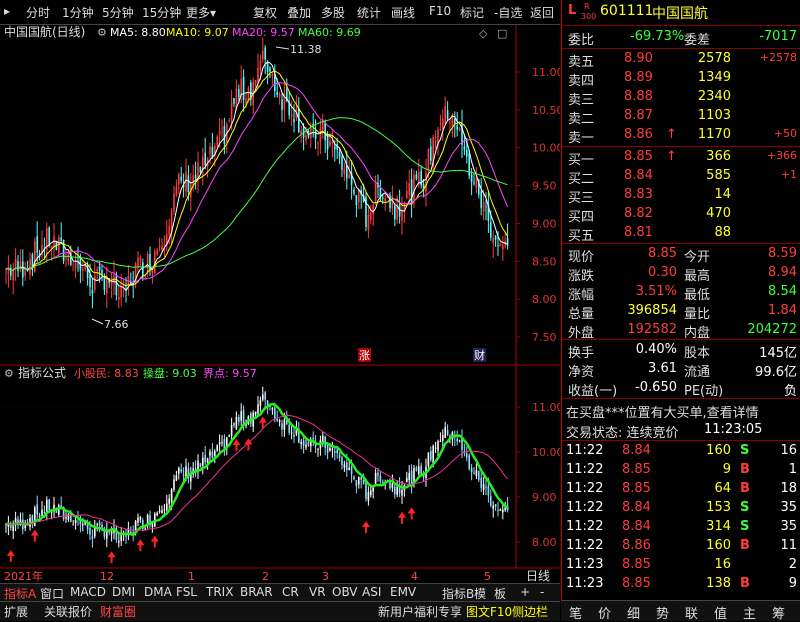 Image resolution: width=800 pixels, height=622 pixels. I want to click on tick-row: 11:22 8.85 64 B 18, so click(681, 489).